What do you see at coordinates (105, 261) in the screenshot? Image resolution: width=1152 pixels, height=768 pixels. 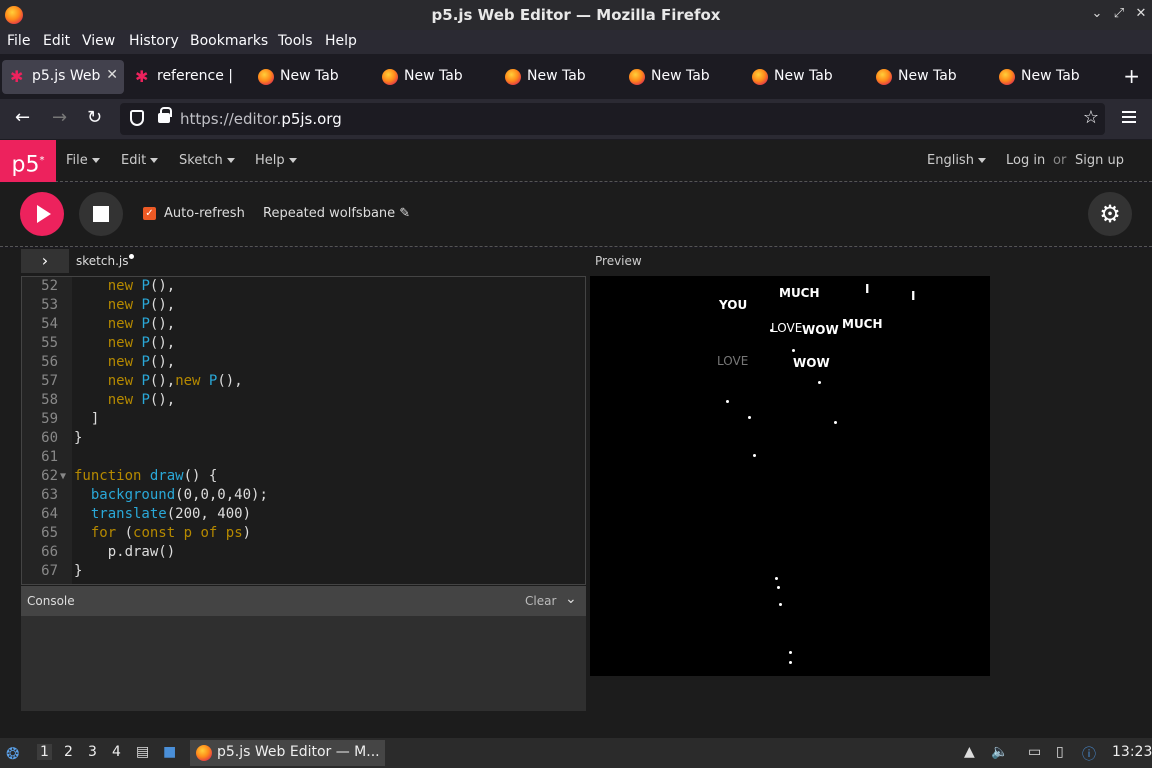 I see `file-tab-sketch-js: sketch.js` at bounding box center [105, 261].